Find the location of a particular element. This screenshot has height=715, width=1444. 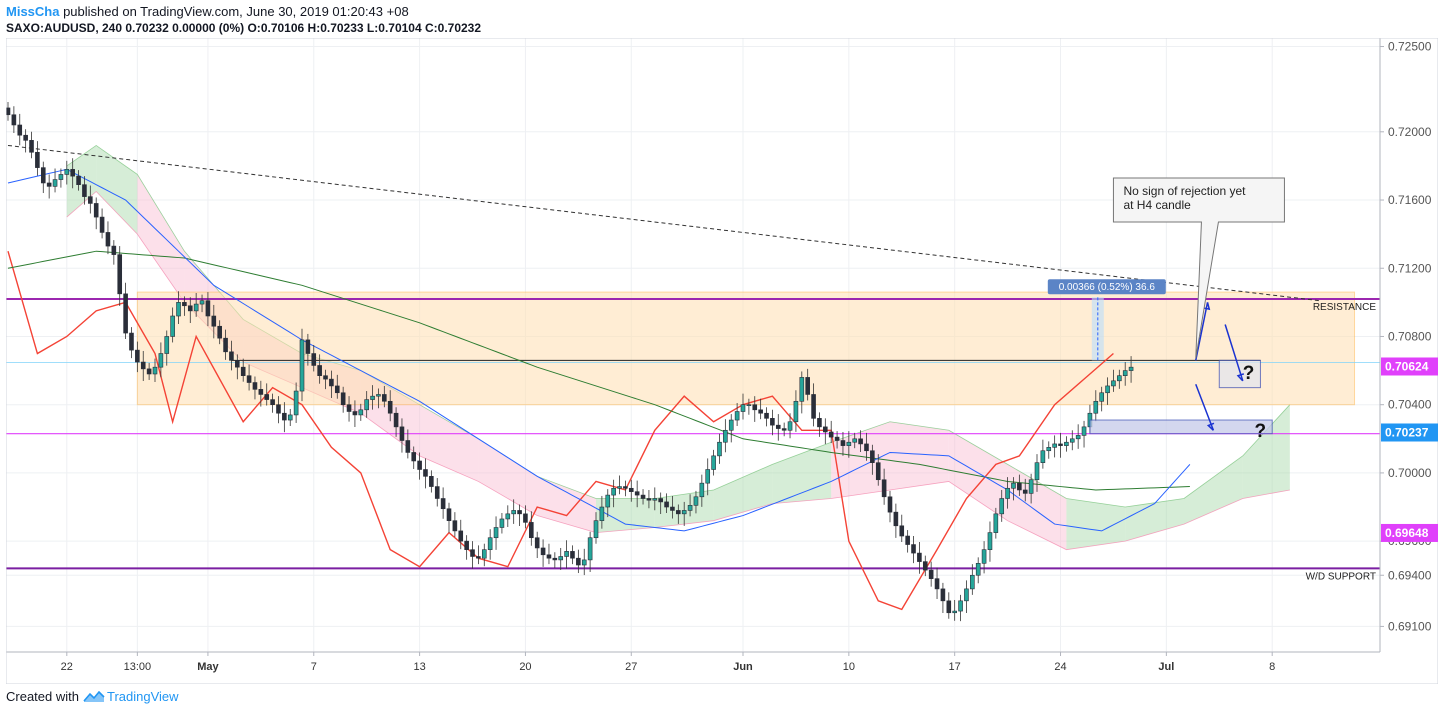

price-tag-label: 0.69648 is located at coordinates (1407, 533).